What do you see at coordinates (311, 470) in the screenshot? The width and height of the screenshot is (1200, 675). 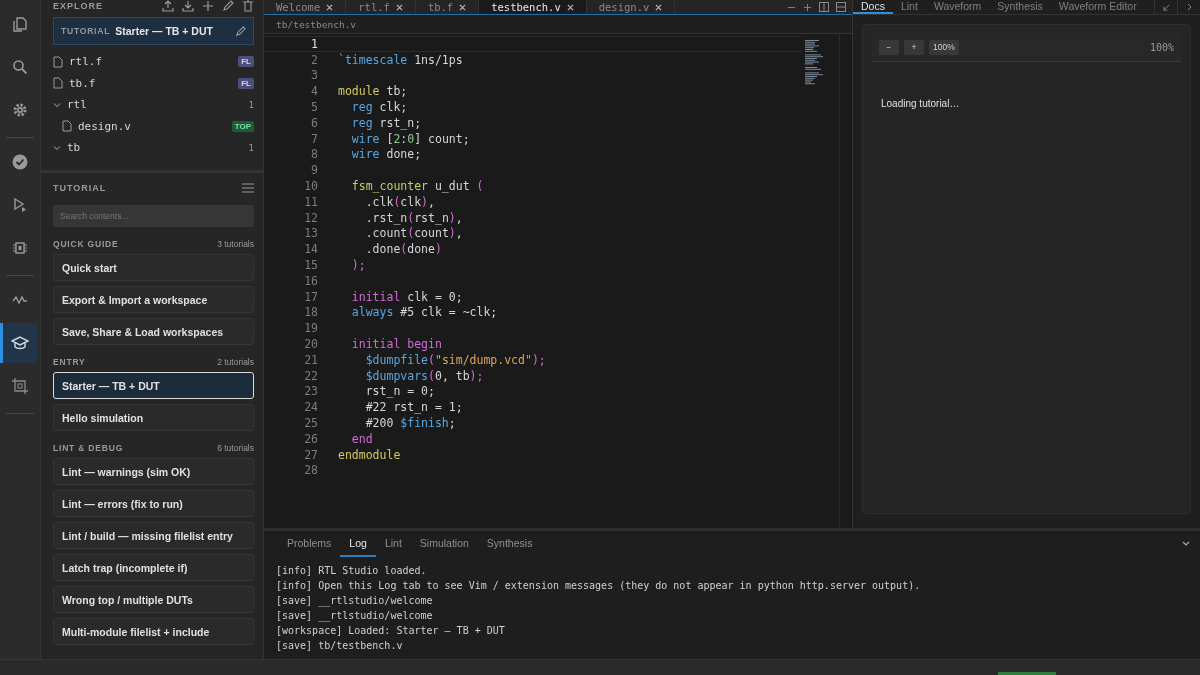 I see `line-number: 28` at bounding box center [311, 470].